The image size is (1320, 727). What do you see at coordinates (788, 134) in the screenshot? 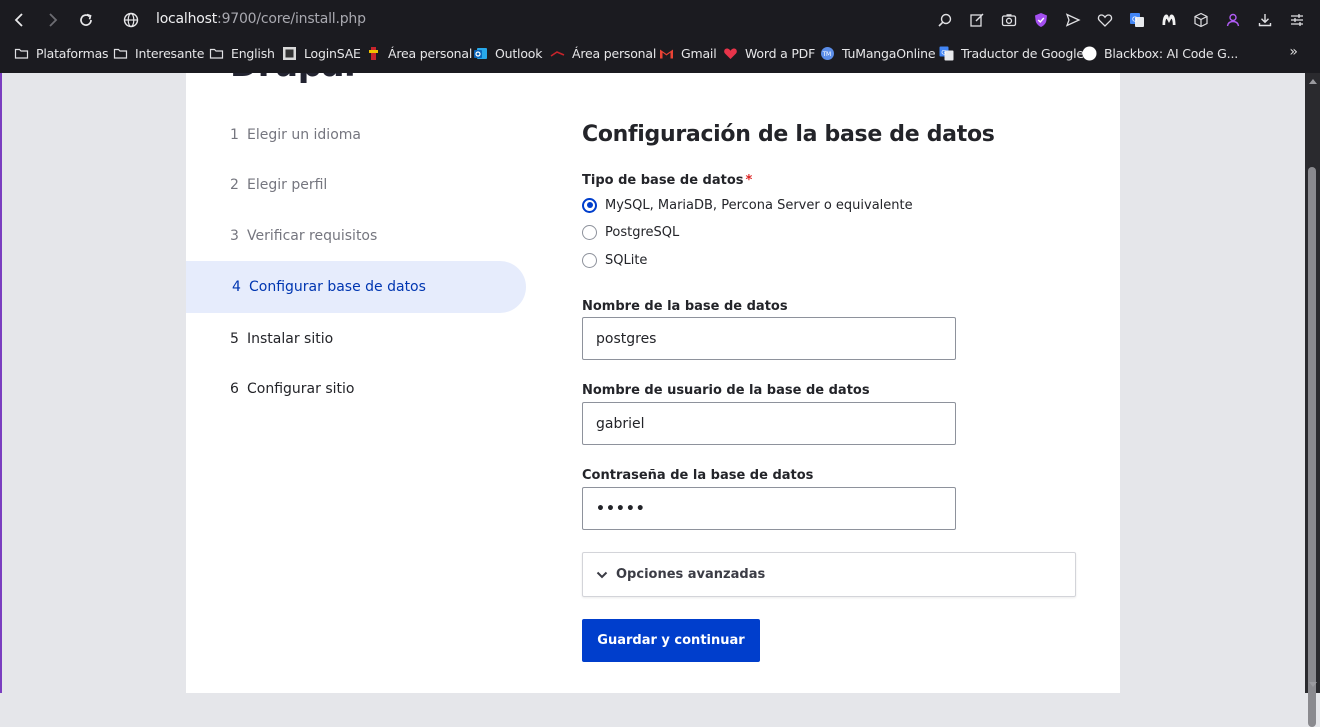
I see `page-title: Configuración de la base de datos` at bounding box center [788, 134].